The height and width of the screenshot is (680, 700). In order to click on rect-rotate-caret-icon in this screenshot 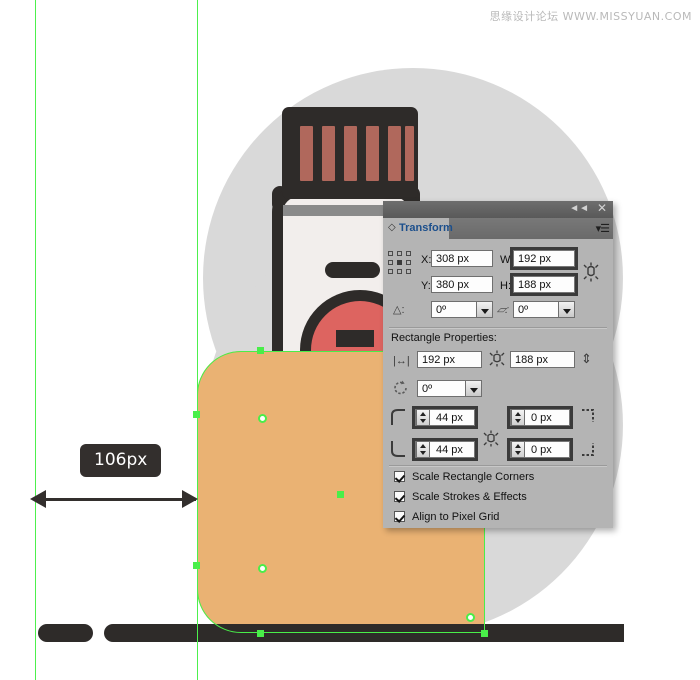, I will do `click(473, 388)`.